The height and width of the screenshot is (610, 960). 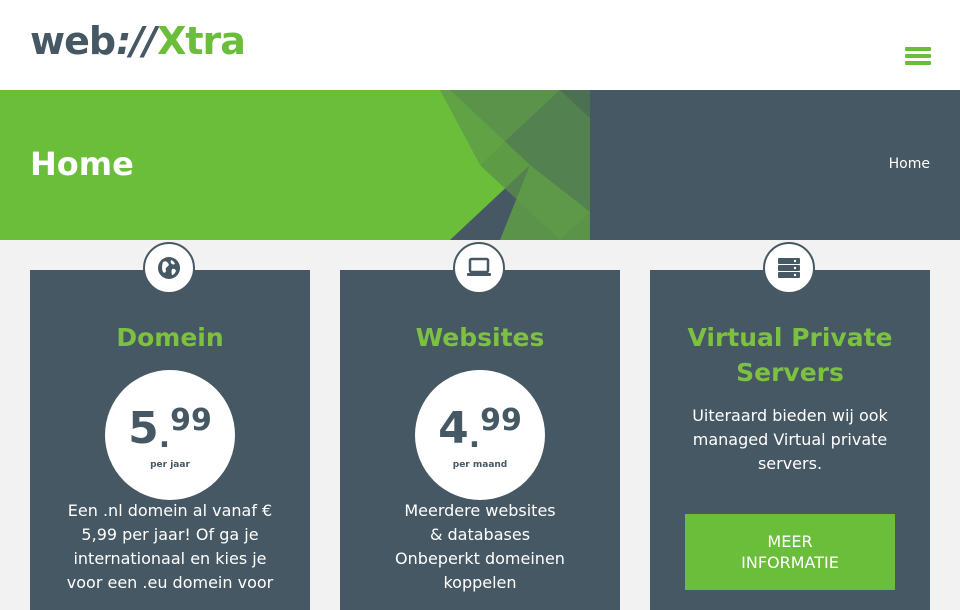 I want to click on price-badge: 4.99 per maand, so click(x=480, y=435).